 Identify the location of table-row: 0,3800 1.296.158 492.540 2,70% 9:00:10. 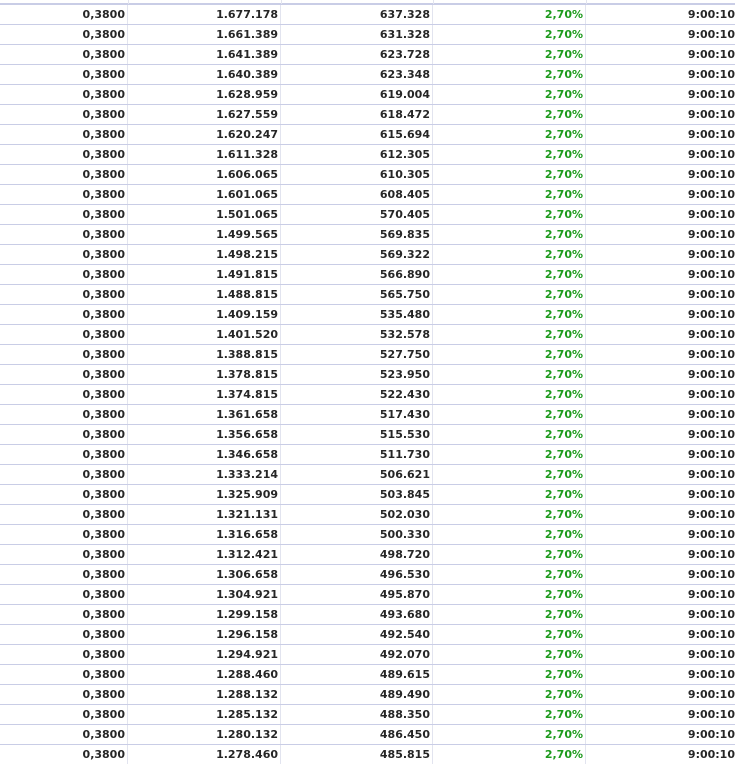
(367, 634).